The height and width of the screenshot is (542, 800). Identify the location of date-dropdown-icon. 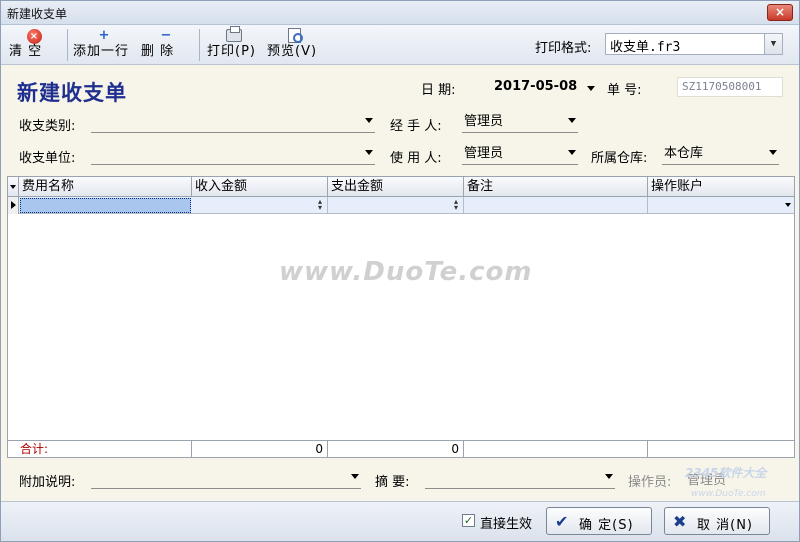
(591, 88).